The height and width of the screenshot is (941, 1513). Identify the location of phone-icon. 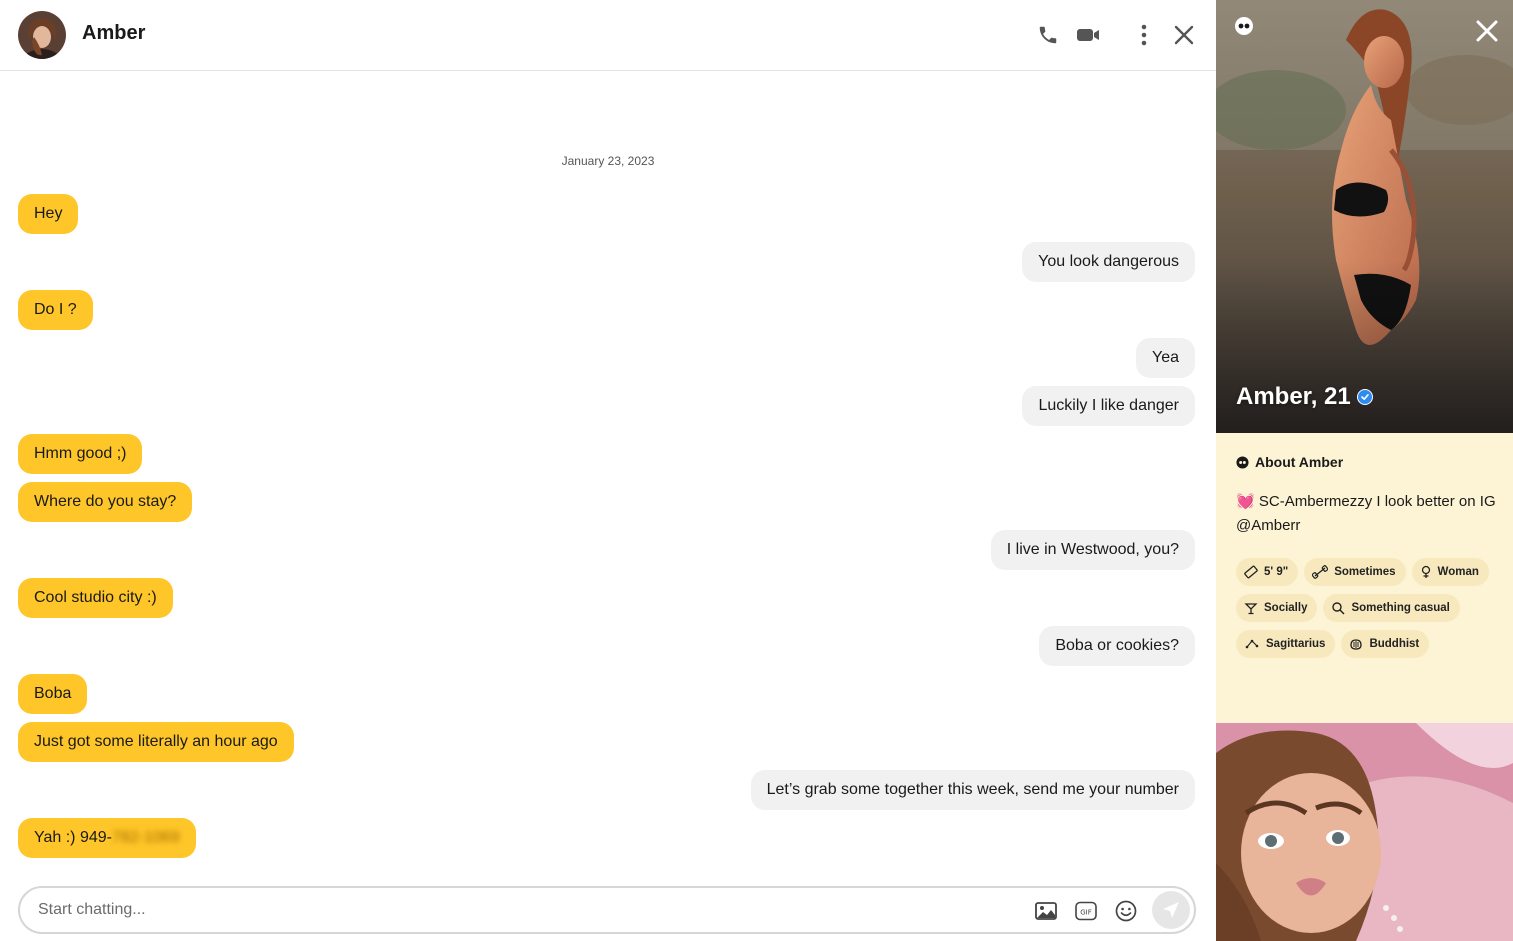
(1048, 35).